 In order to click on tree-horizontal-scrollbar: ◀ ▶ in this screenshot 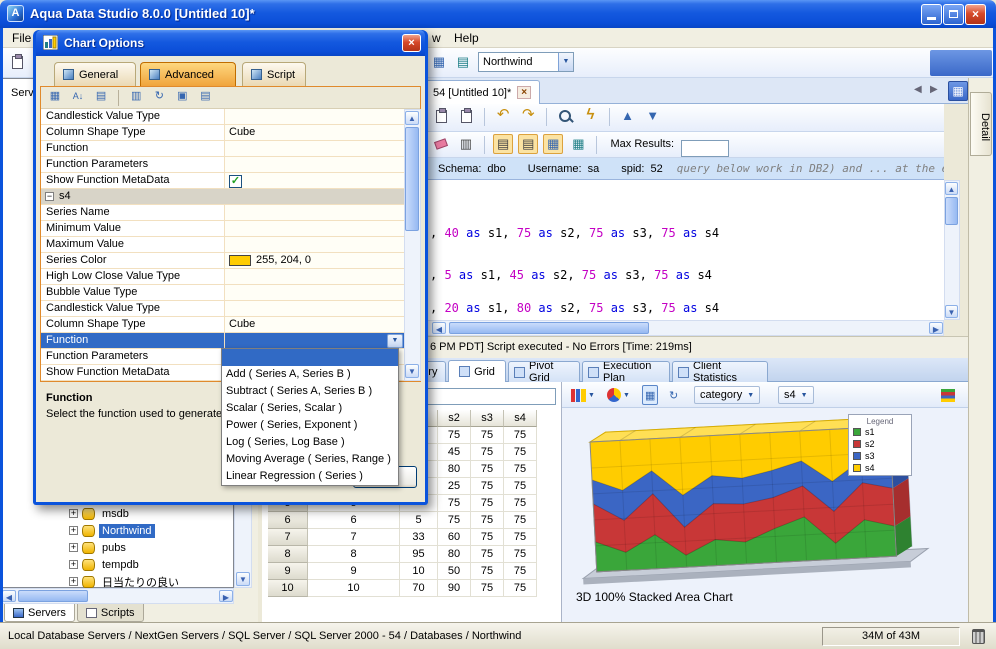, I will do `click(117, 596)`.